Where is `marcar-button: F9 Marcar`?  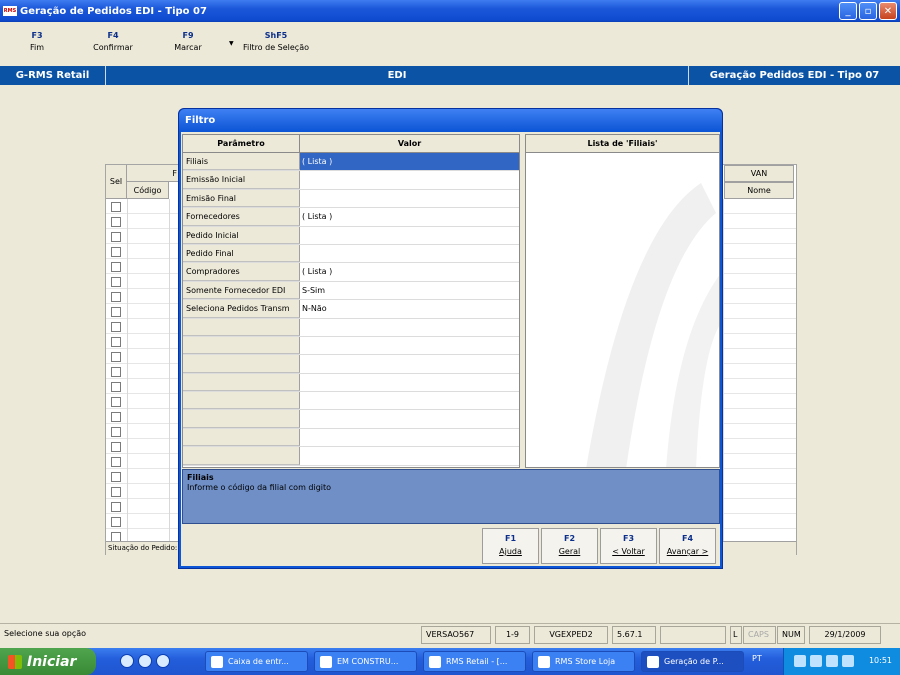 marcar-button: F9 Marcar is located at coordinates (188, 41).